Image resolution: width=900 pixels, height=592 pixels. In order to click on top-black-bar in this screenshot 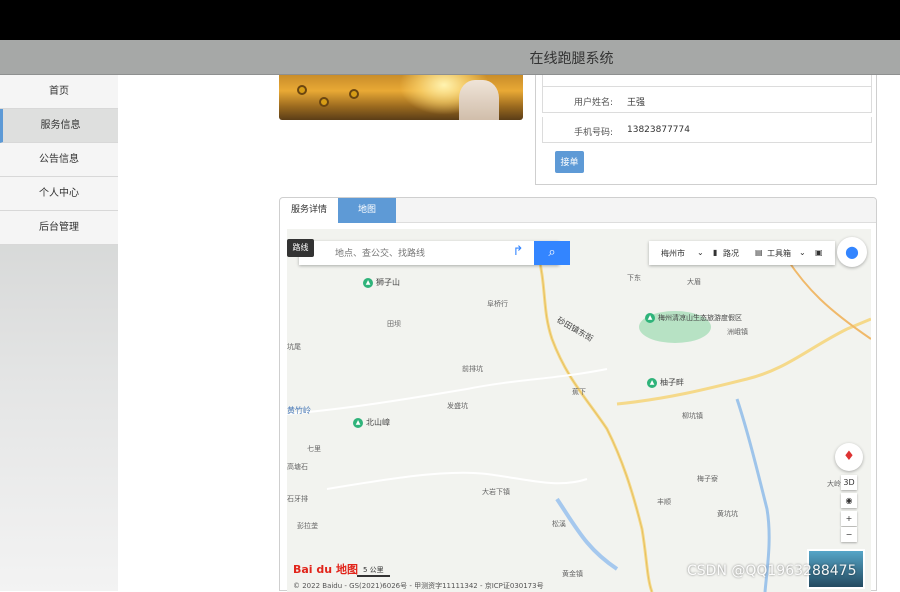, I will do `click(450, 20)`.